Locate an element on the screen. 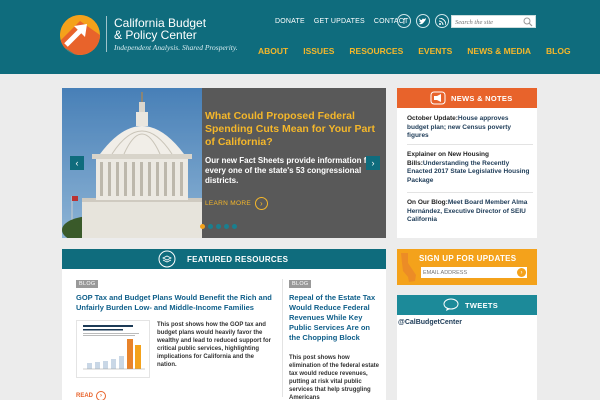 The width and height of the screenshot is (600, 400). nav-about: ABOUT is located at coordinates (273, 51).